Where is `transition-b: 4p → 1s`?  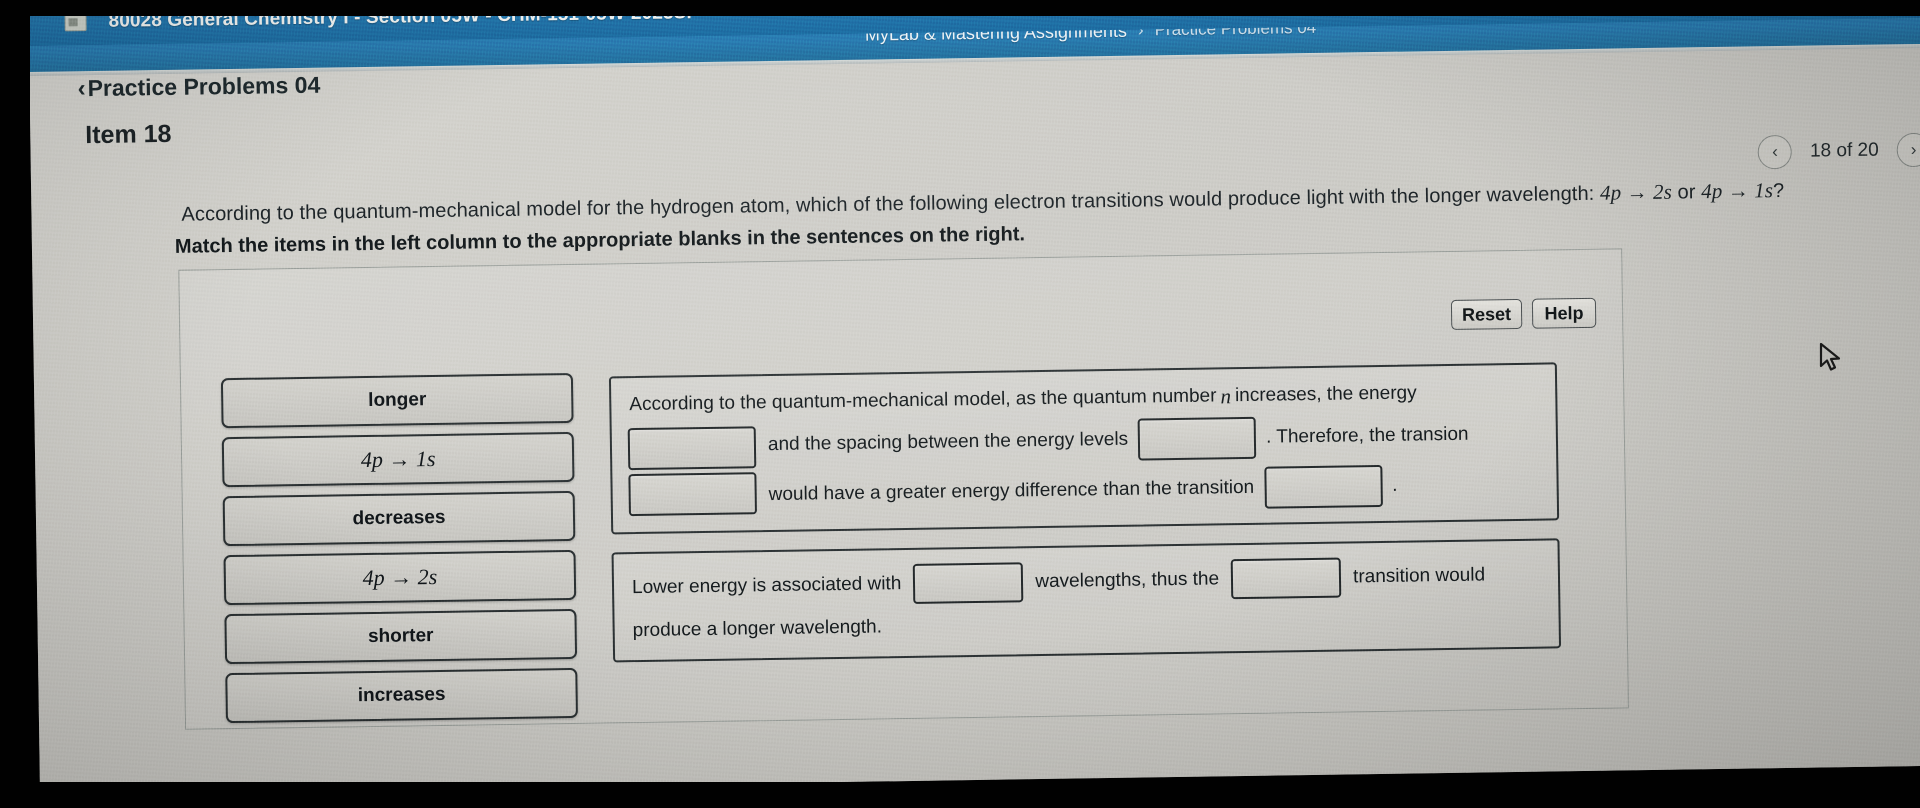 transition-b: 4p → 1s is located at coordinates (1737, 191).